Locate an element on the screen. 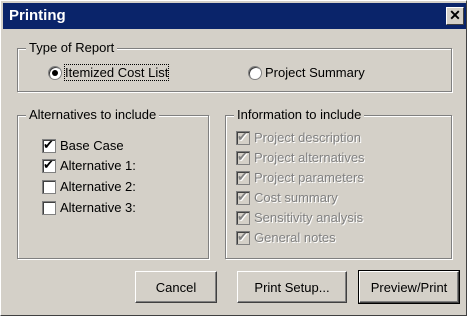 This screenshot has width=467, height=316. checkbox-cost-summary: Cost summary is located at coordinates (287, 197).